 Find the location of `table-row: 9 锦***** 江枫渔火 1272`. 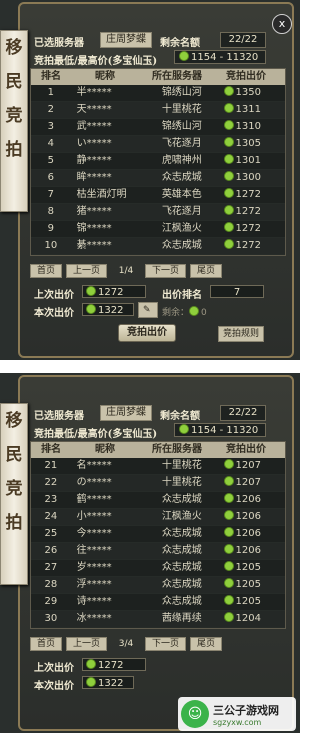

table-row: 9 锦***** 江枫渔火 1272 is located at coordinates (158, 229).